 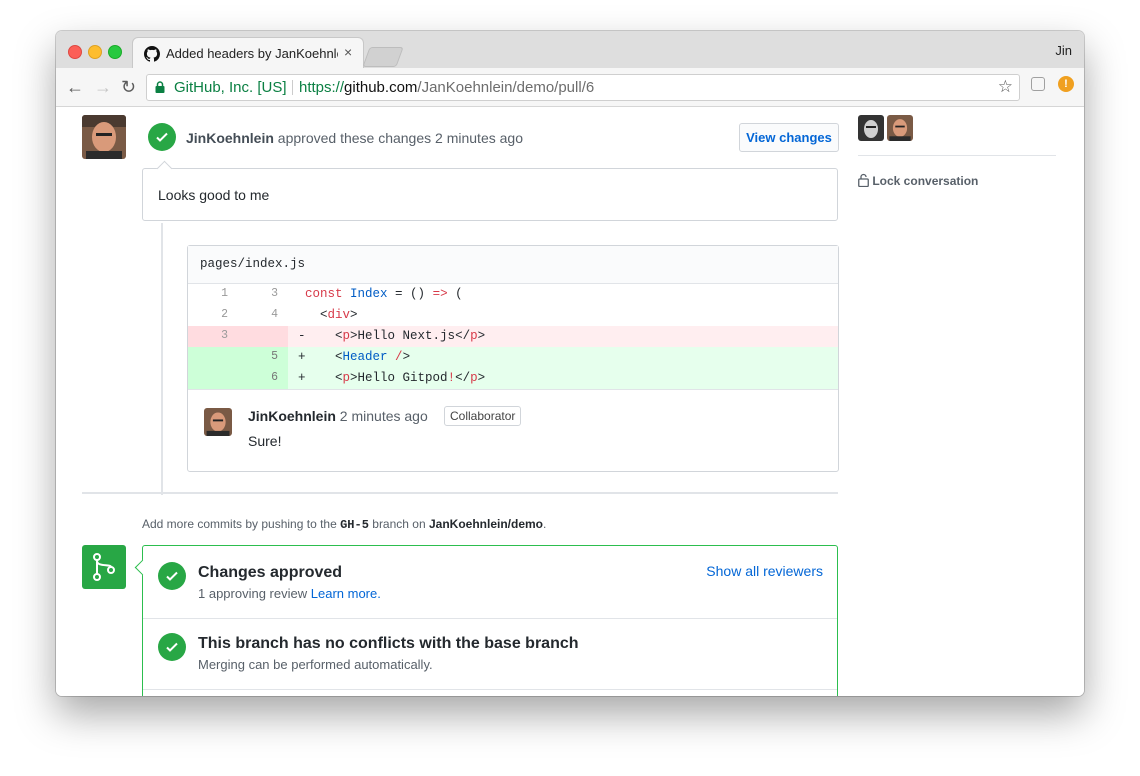 What do you see at coordinates (103, 87) in the screenshot?
I see `forward-icon: →` at bounding box center [103, 87].